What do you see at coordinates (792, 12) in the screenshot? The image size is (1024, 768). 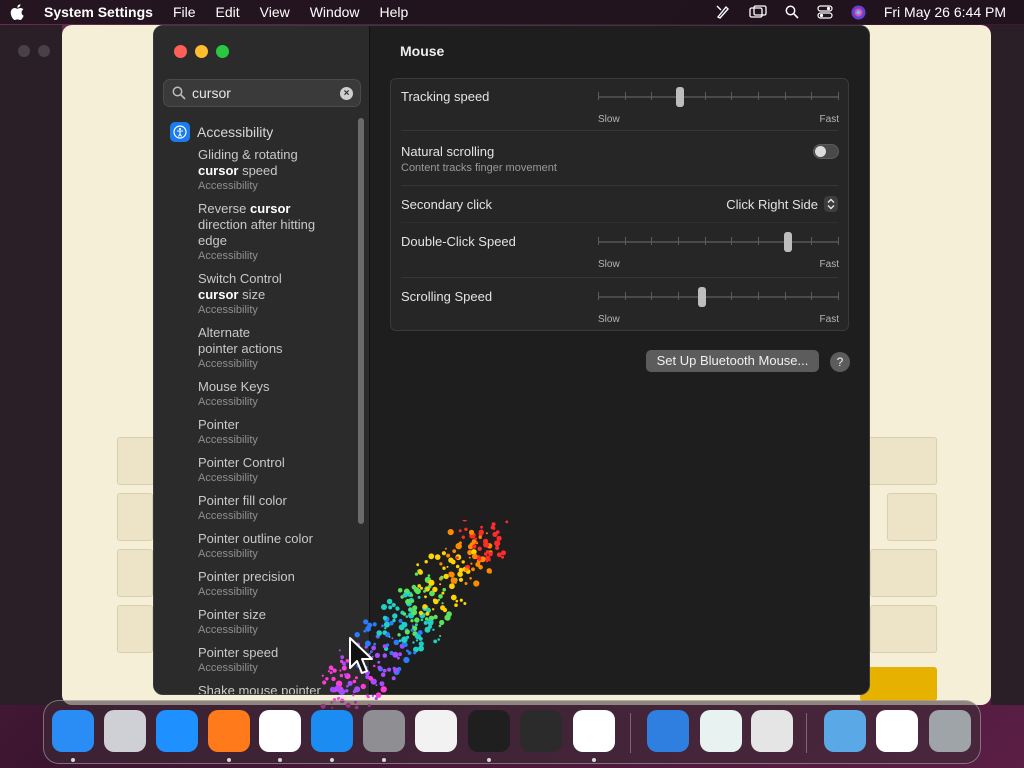 I see `spotlight-icon` at bounding box center [792, 12].